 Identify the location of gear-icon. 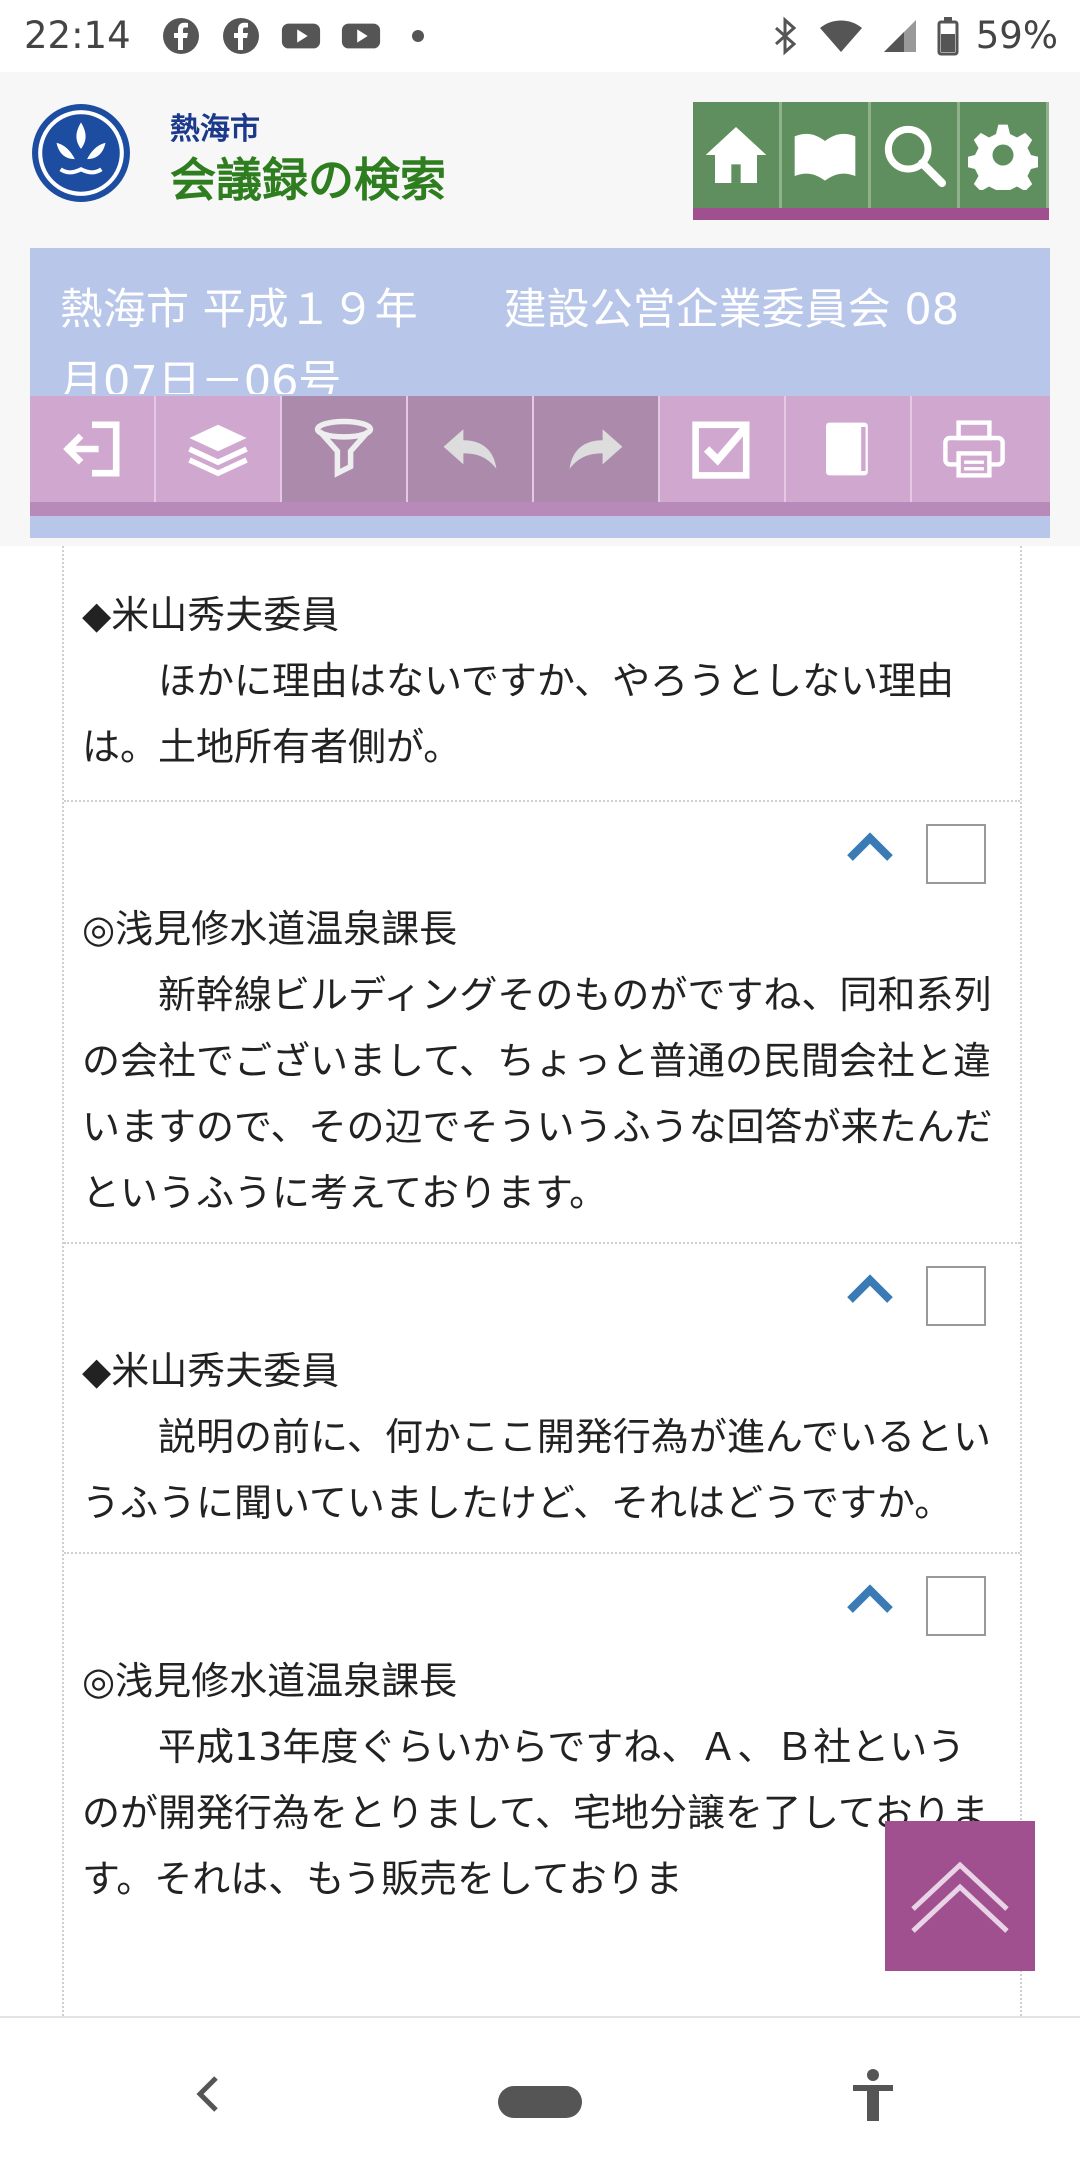
(1003, 157).